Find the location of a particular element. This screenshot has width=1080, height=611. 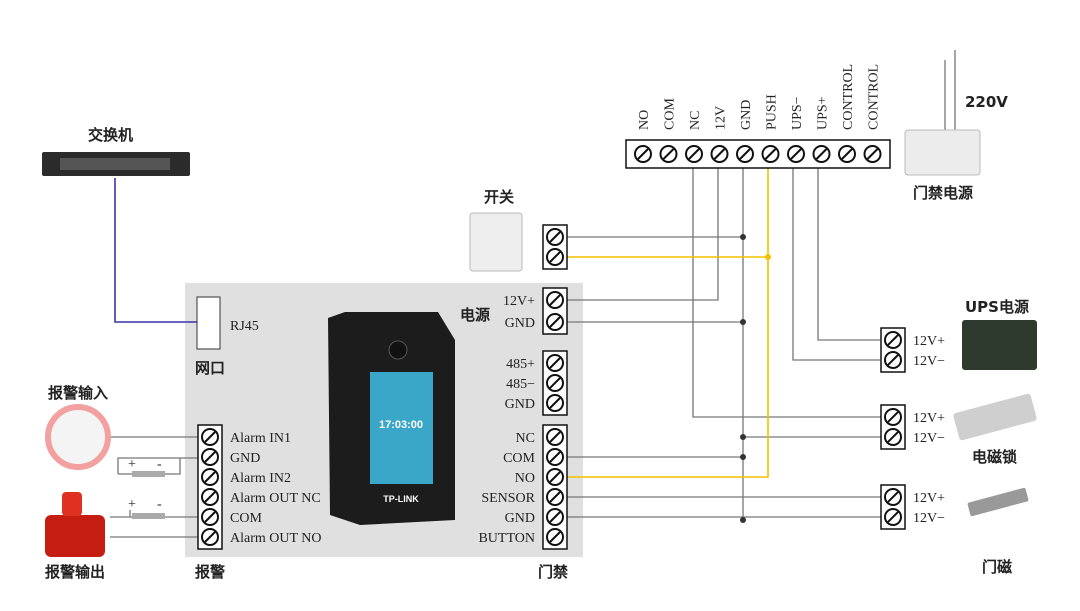

terminal-label: 485+ is located at coordinates (520, 364).